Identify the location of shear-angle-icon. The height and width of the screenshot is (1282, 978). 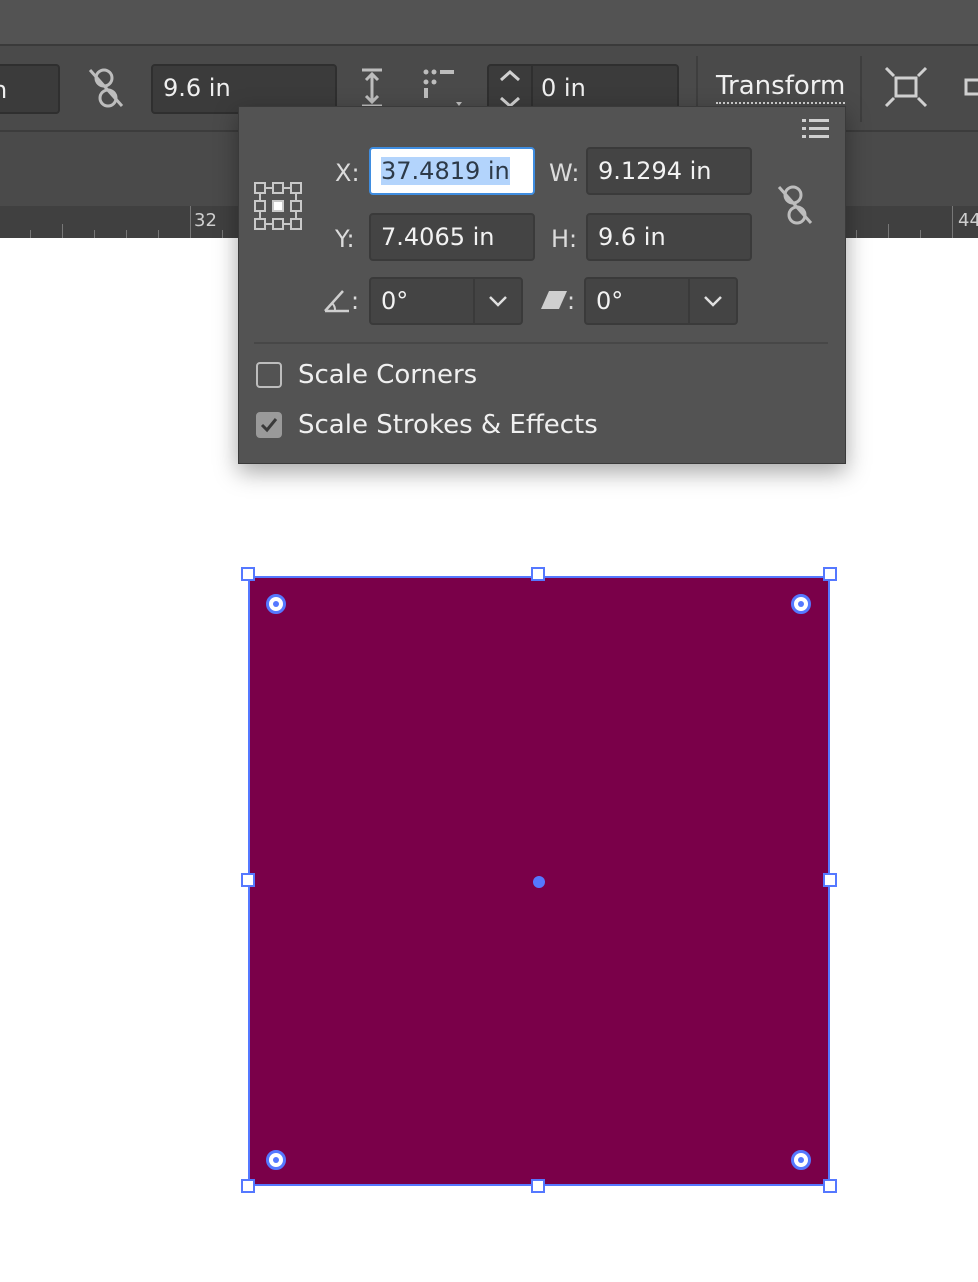
(555, 300).